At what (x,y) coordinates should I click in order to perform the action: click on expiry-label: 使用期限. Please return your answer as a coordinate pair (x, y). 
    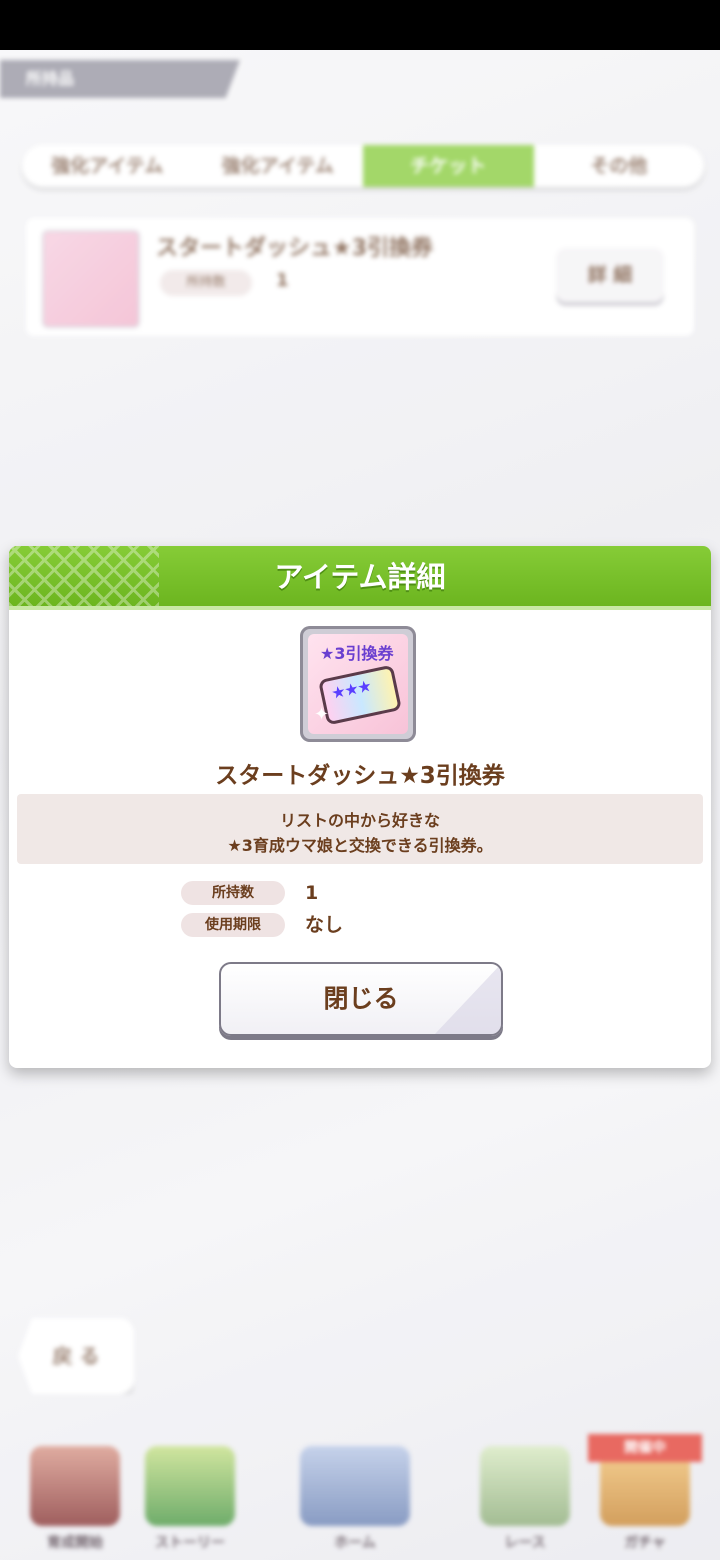
    Looking at the image, I should click on (233, 925).